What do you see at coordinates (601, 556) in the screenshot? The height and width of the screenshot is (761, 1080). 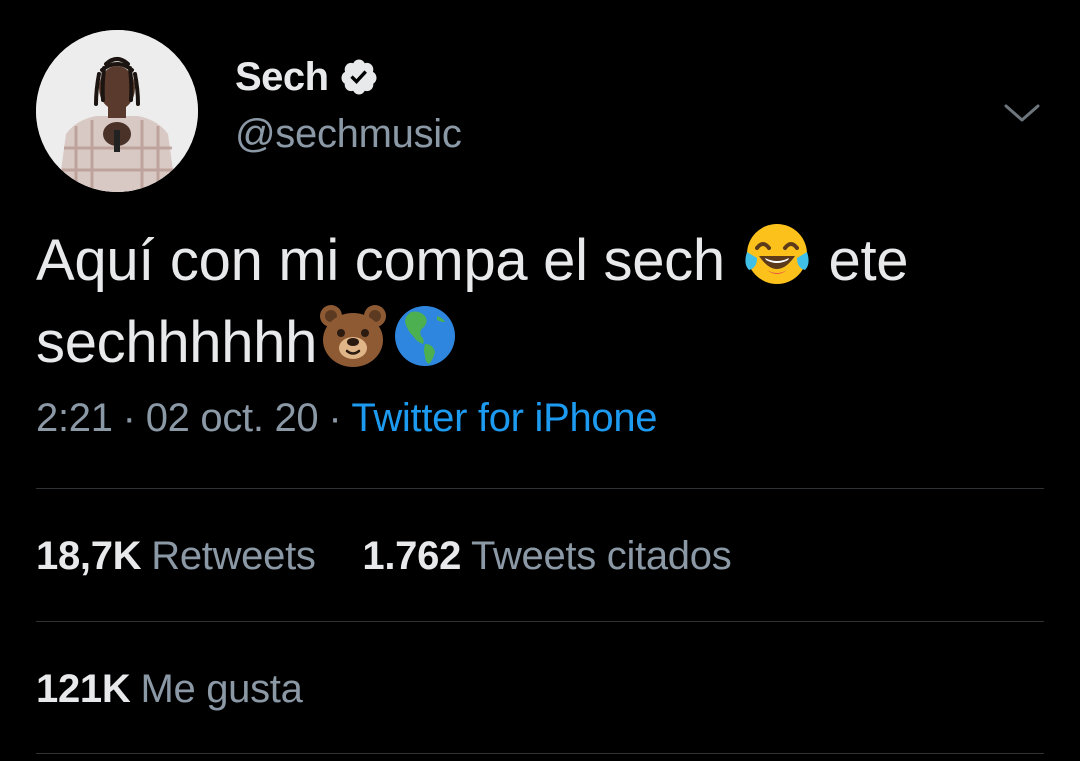 I see `quotes-label: Tweets citados` at bounding box center [601, 556].